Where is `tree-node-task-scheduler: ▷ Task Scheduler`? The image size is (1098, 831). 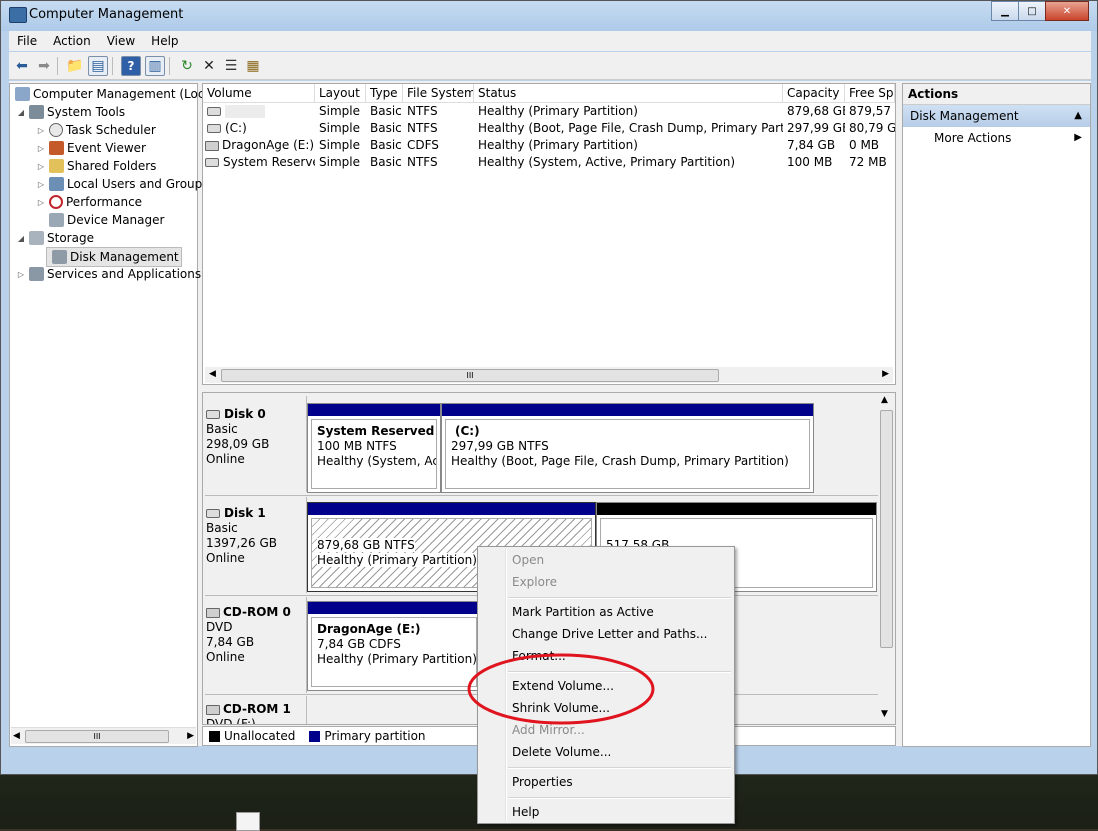
tree-node-task-scheduler: ▷ Task Scheduler is located at coordinates (96, 130).